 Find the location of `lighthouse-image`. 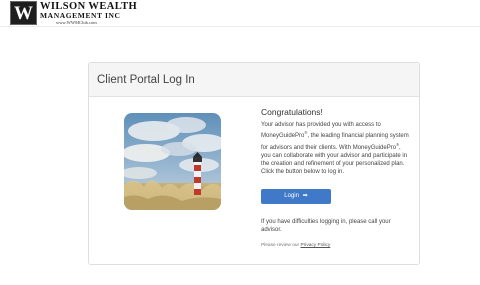

lighthouse-image is located at coordinates (172, 161).